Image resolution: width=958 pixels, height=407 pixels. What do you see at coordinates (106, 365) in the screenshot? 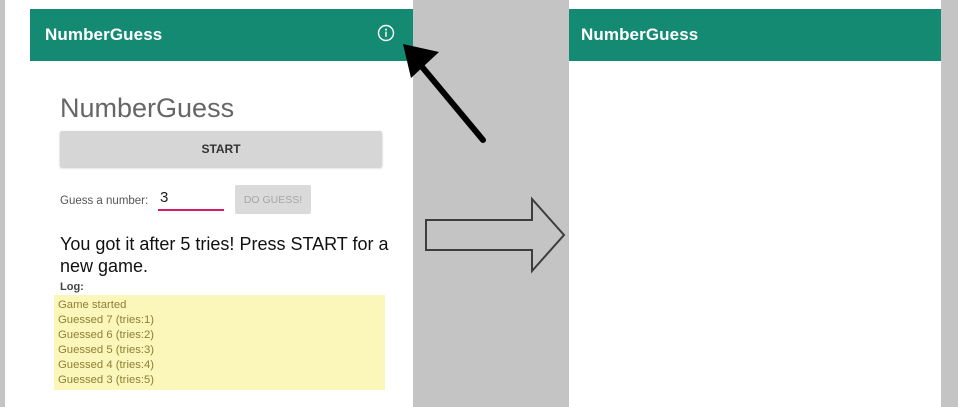
I see `log-entry: Guessed 4 (tries:4)` at bounding box center [106, 365].